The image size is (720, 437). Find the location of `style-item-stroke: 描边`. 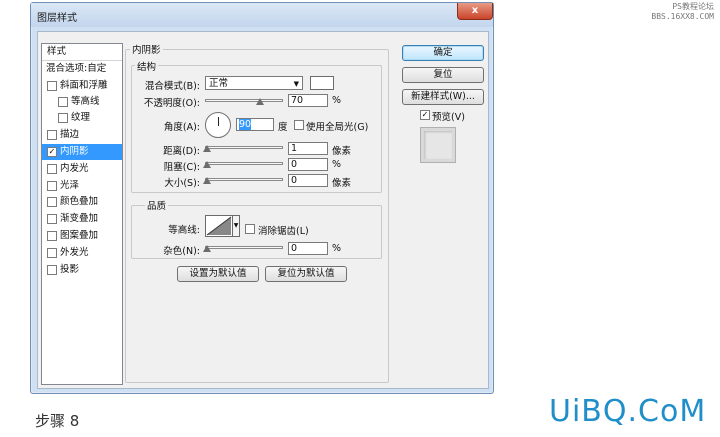

style-item-stroke: 描边 is located at coordinates (82, 135).